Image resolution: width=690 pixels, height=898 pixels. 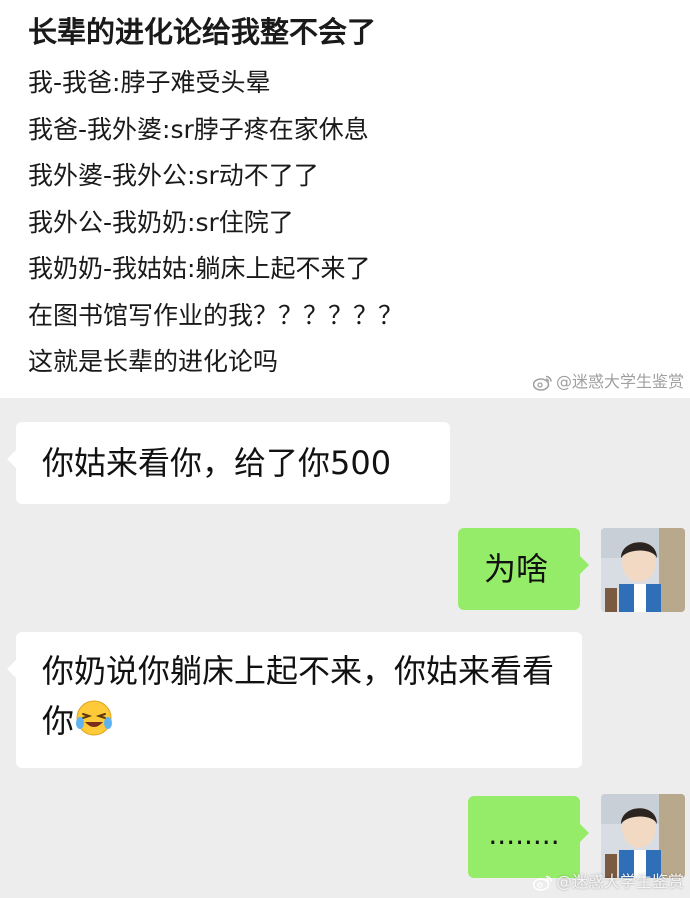 I want to click on watermark-top: @迷惑大学生鉴赏, so click(x=608, y=382).